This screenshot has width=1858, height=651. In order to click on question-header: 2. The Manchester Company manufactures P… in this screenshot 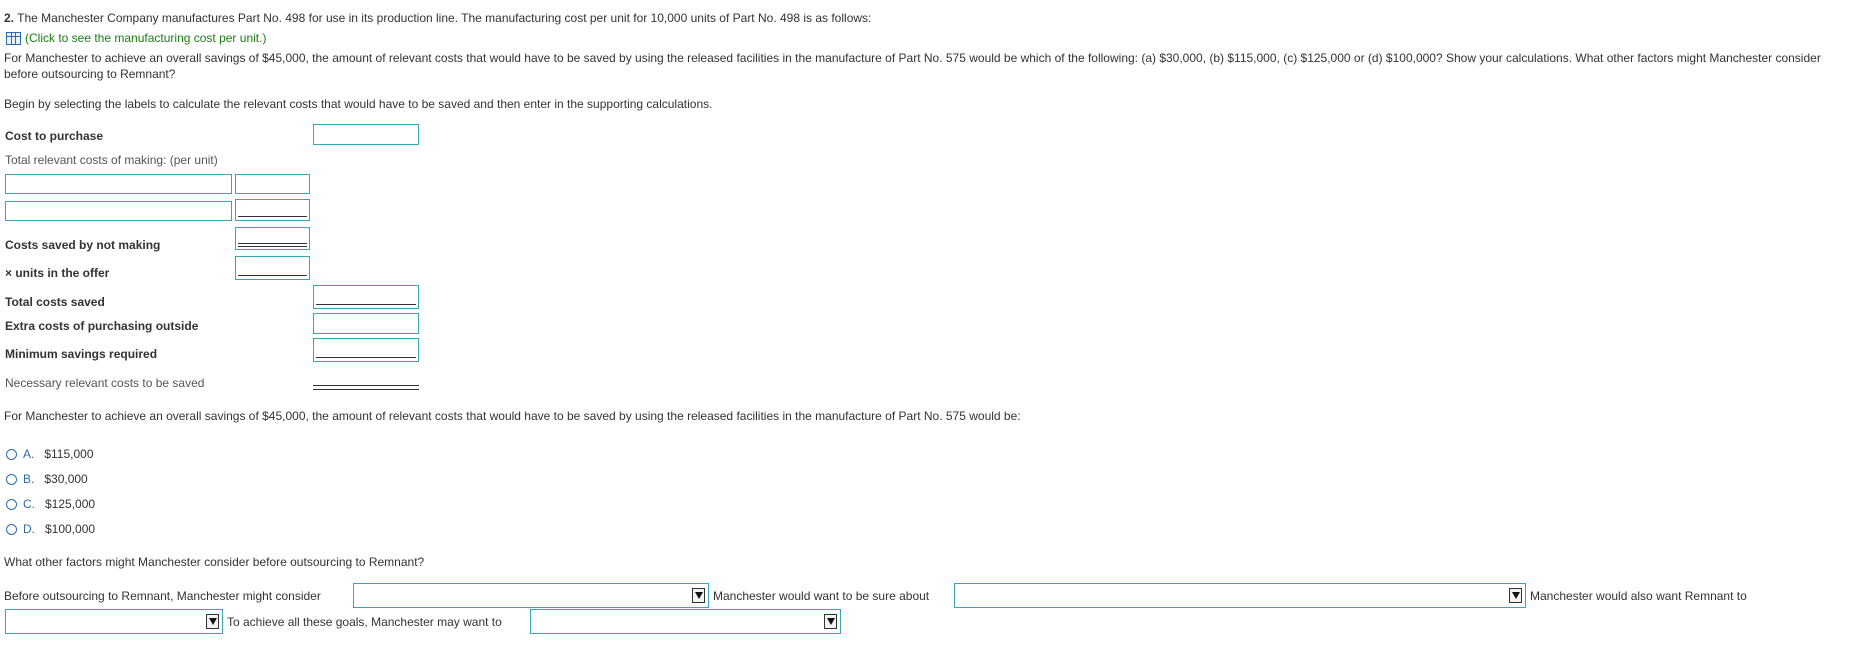, I will do `click(437, 18)`.